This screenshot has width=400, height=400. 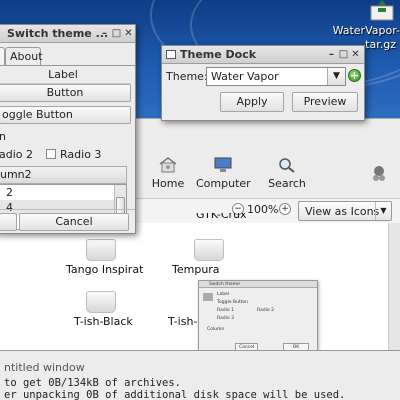 What do you see at coordinates (285, 209) in the screenshot?
I see `zoom-in-icon: +` at bounding box center [285, 209].